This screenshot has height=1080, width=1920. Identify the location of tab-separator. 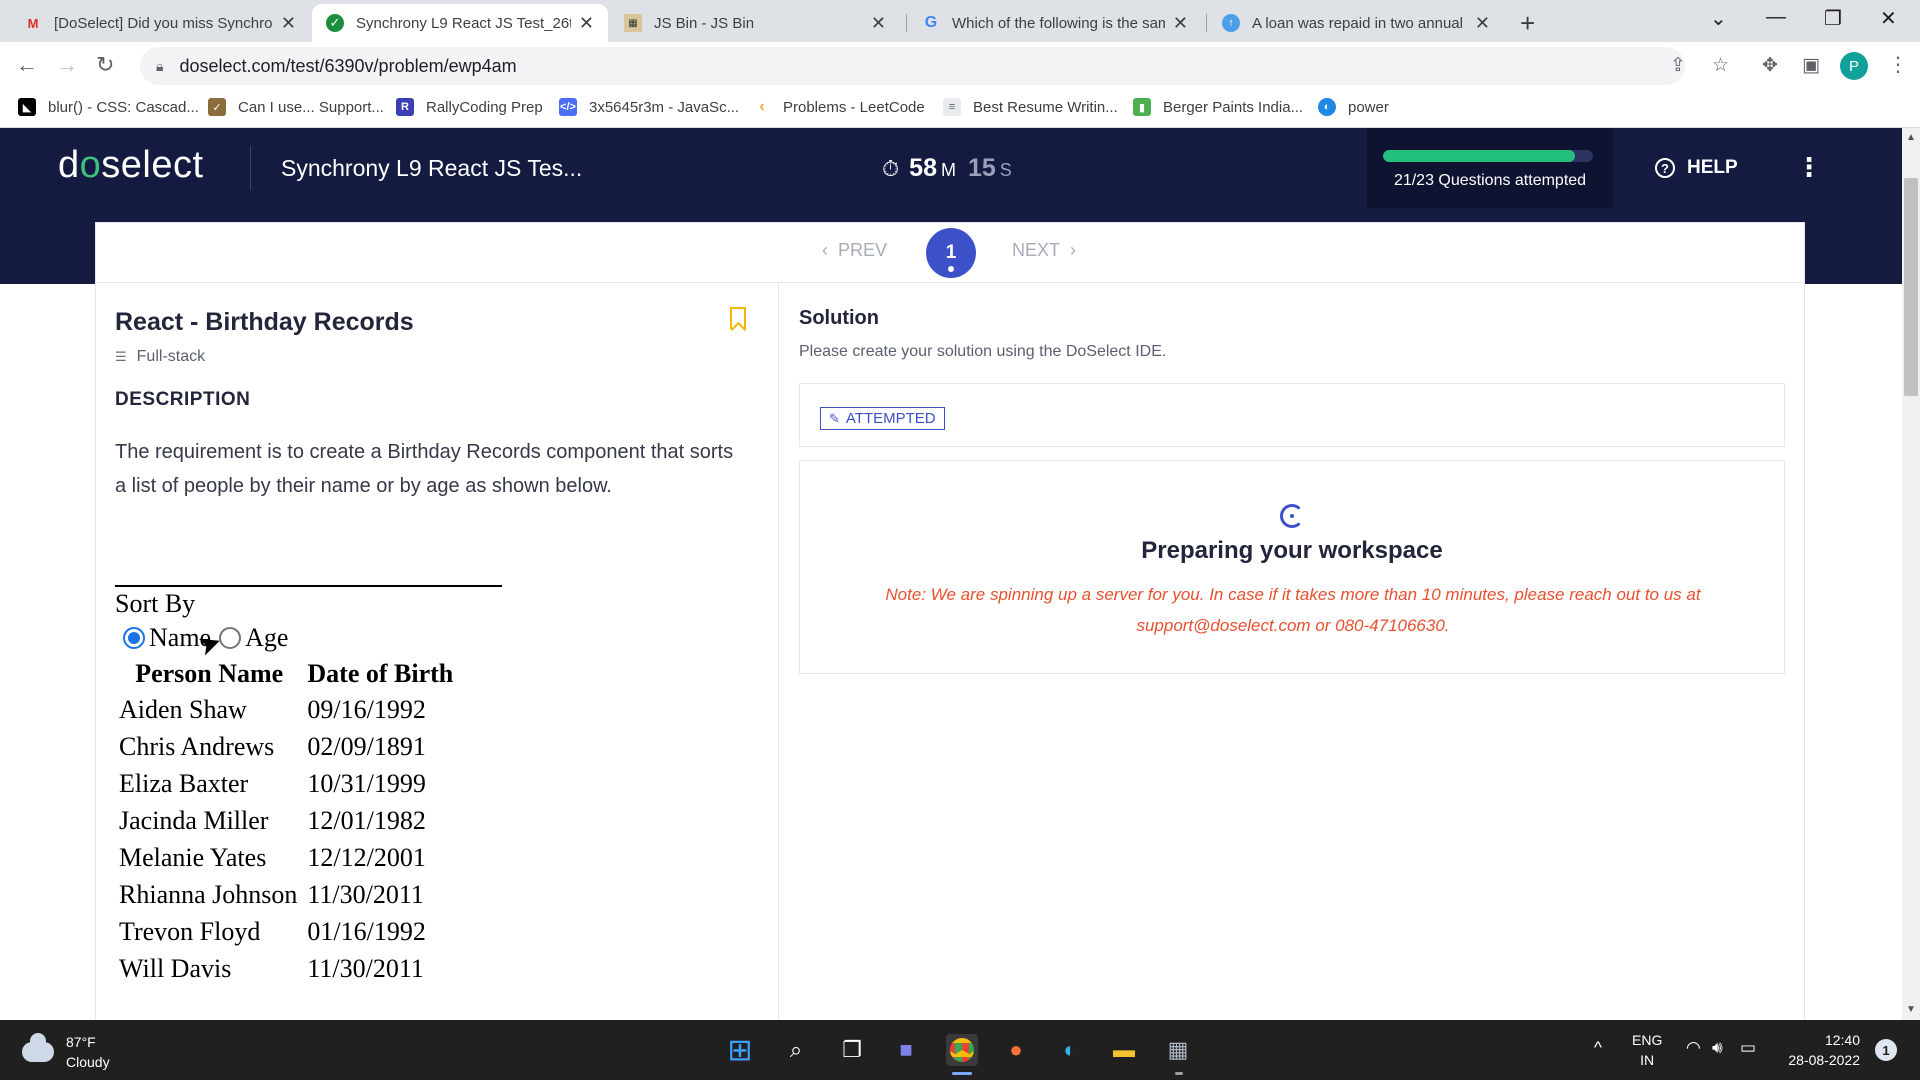
(906, 23).